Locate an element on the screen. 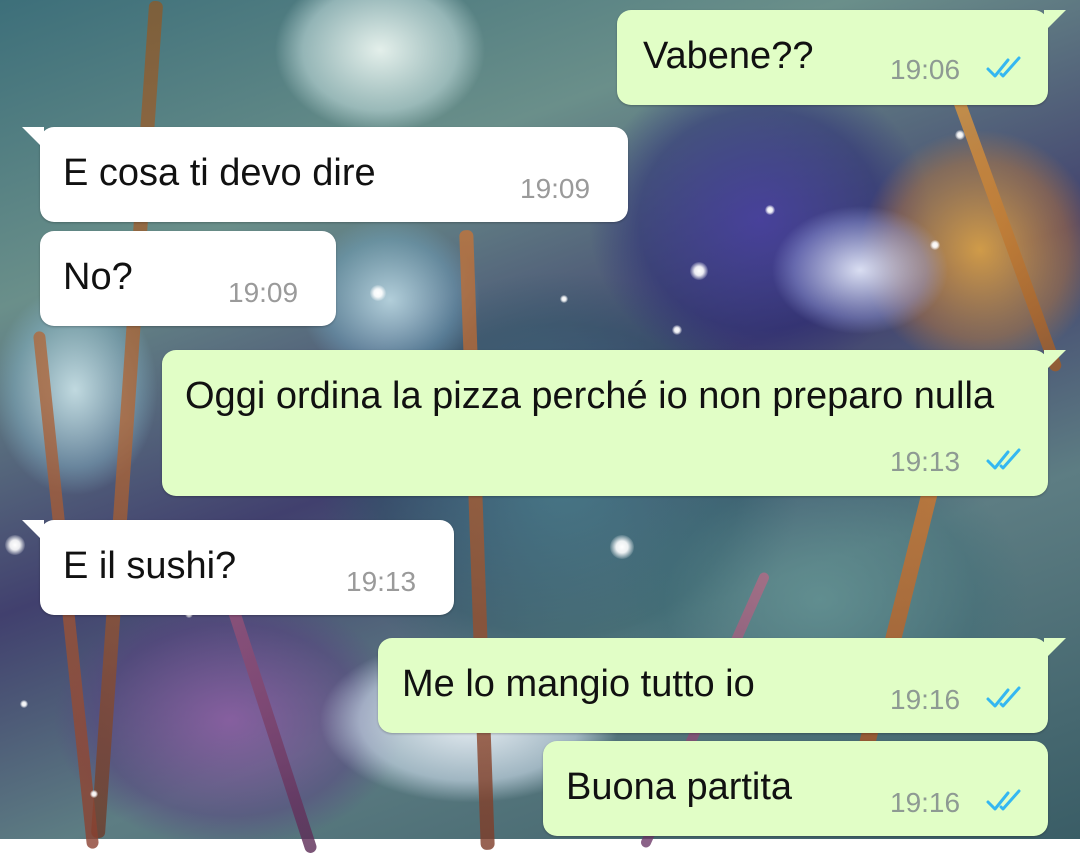 The image size is (1080, 855). message-text: No? is located at coordinates (98, 277).